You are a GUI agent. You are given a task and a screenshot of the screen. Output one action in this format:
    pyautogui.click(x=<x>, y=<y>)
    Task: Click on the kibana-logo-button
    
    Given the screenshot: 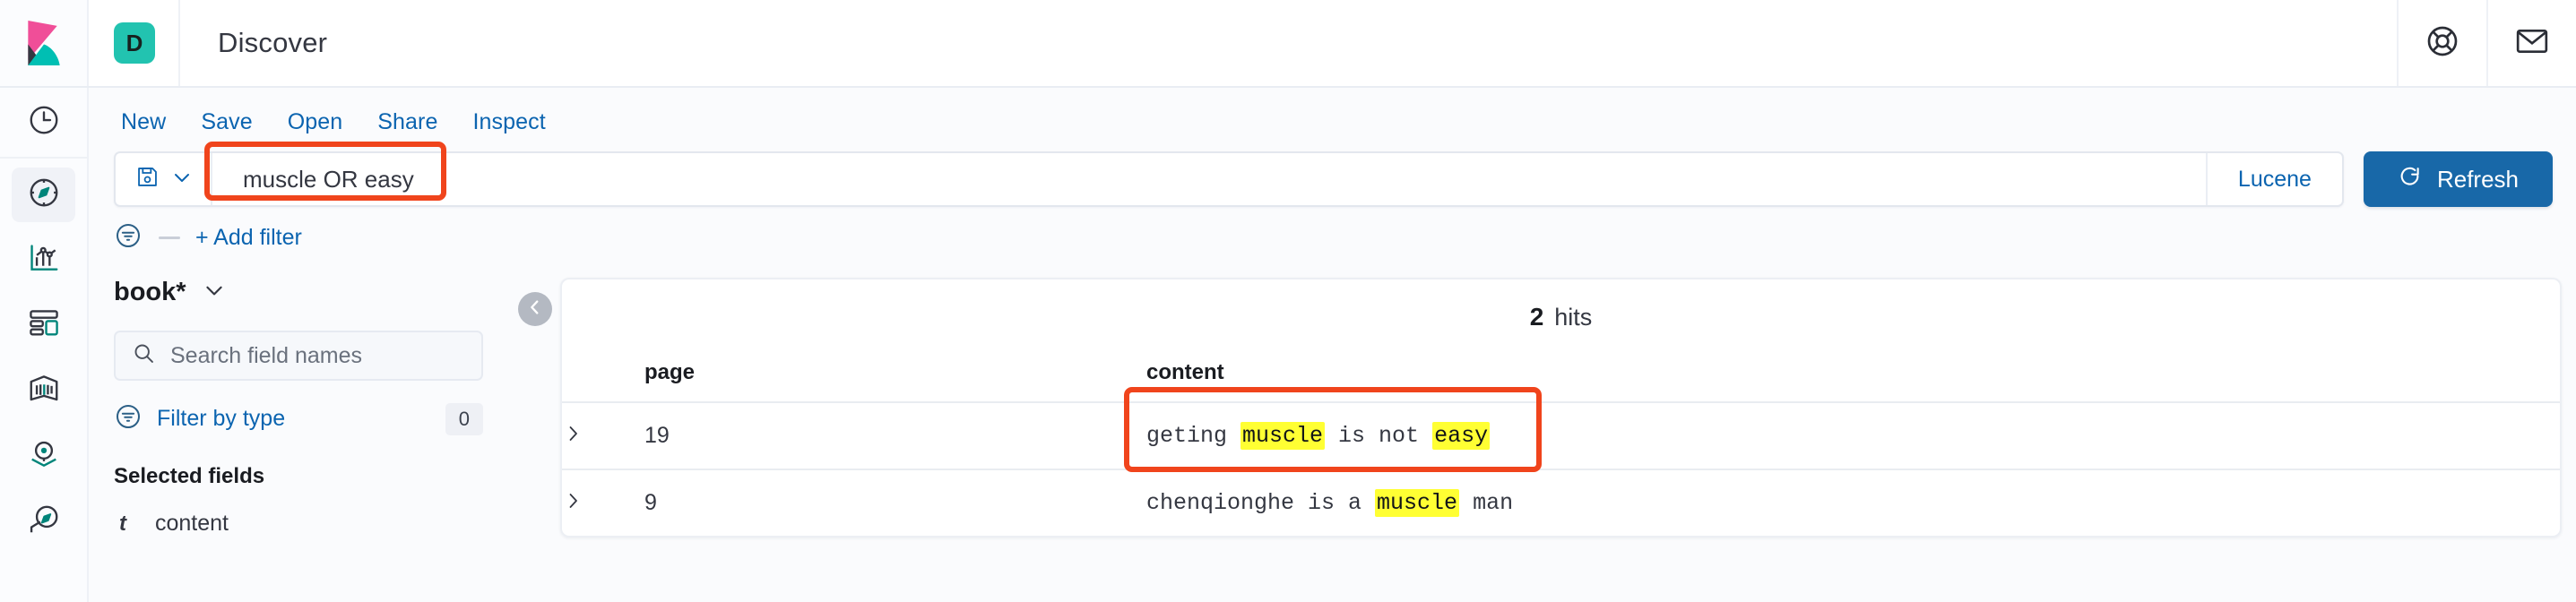 What is the action you would take?
    pyautogui.click(x=44, y=43)
    